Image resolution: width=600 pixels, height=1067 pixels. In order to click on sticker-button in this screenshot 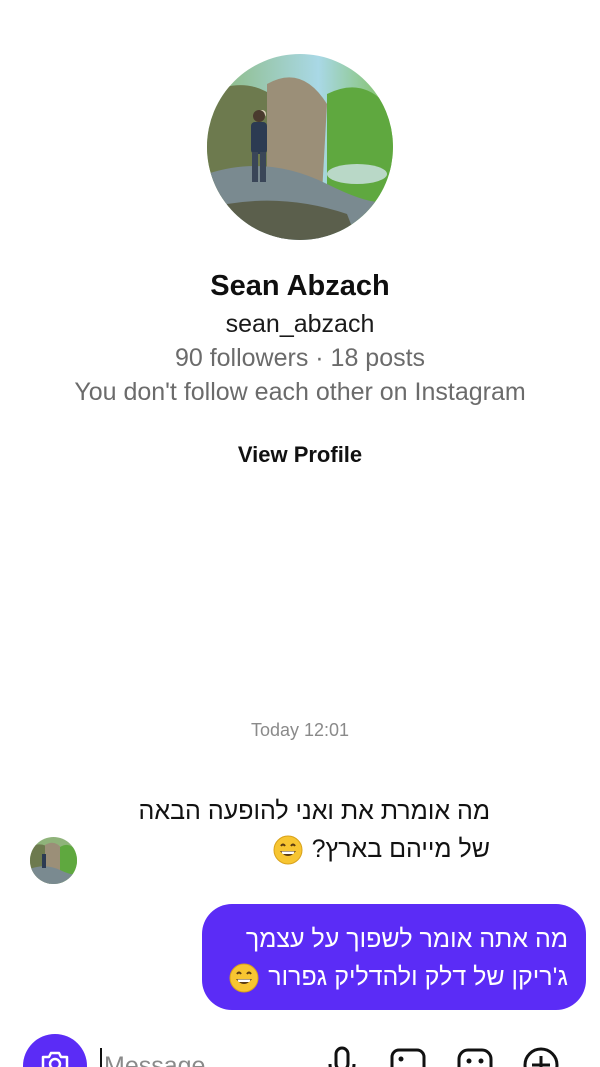, I will do `click(475, 1055)`.